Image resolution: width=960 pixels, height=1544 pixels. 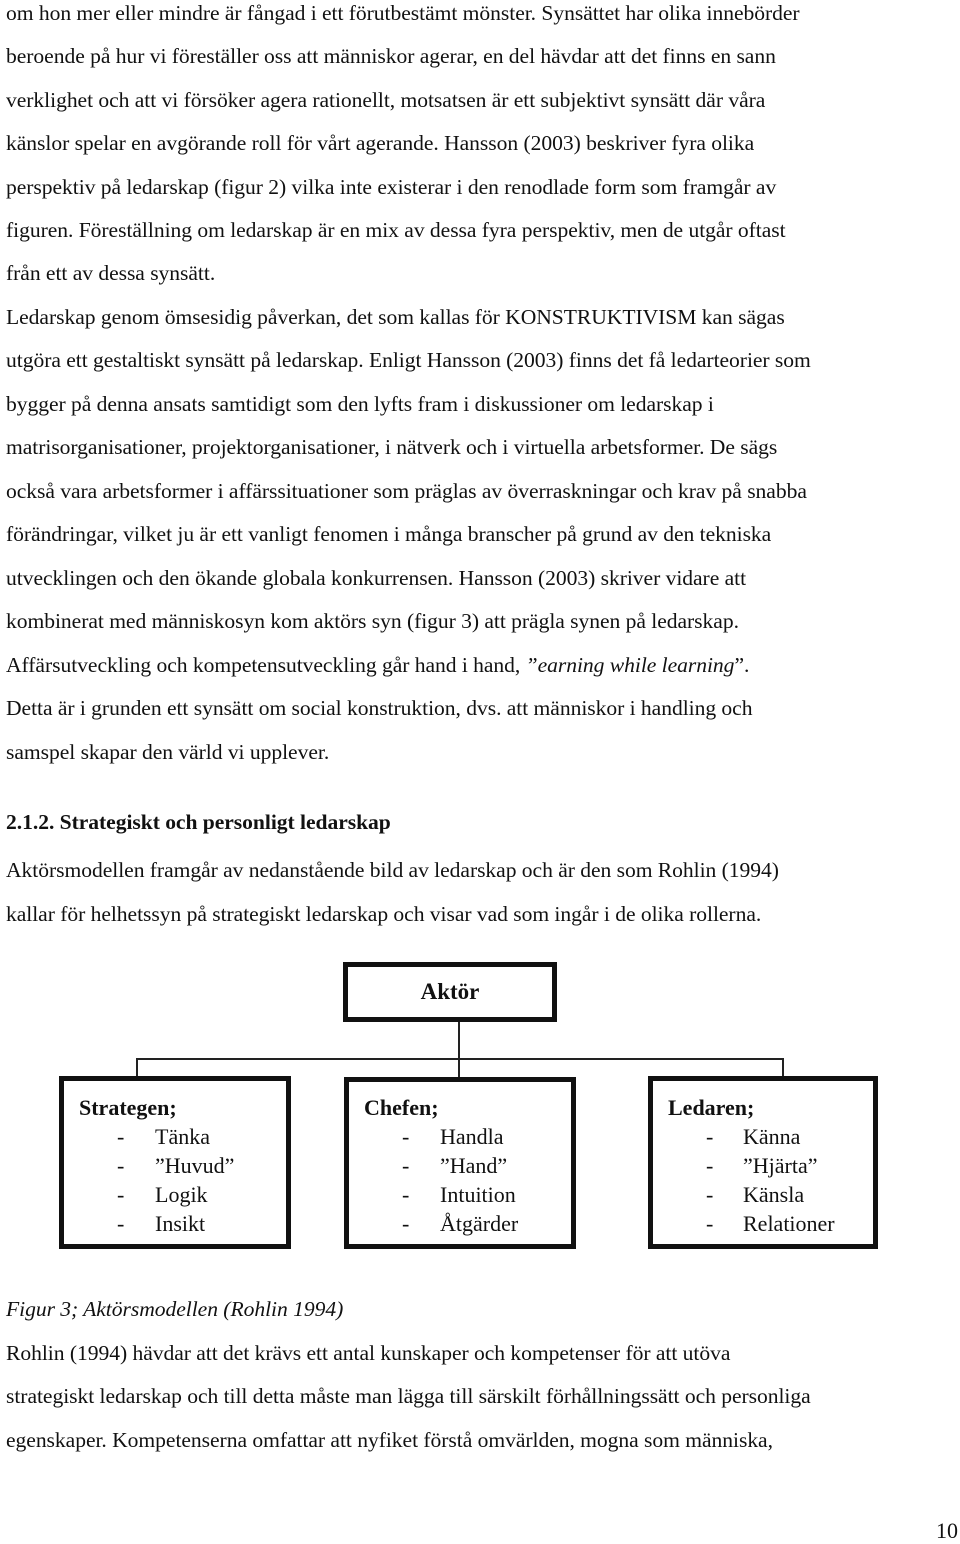 I want to click on connector-vertical-root, so click(x=459, y=1049).